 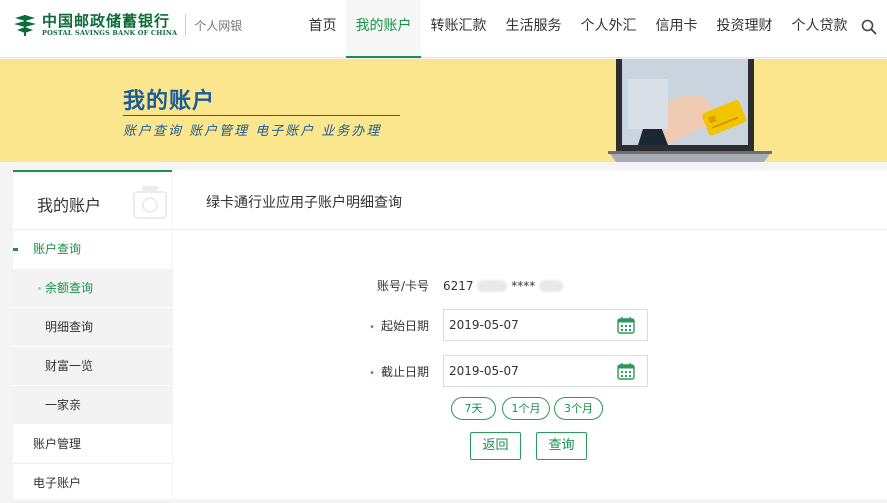 What do you see at coordinates (608, 29) in the screenshot?
I see `nav-forex: 个人外汇` at bounding box center [608, 29].